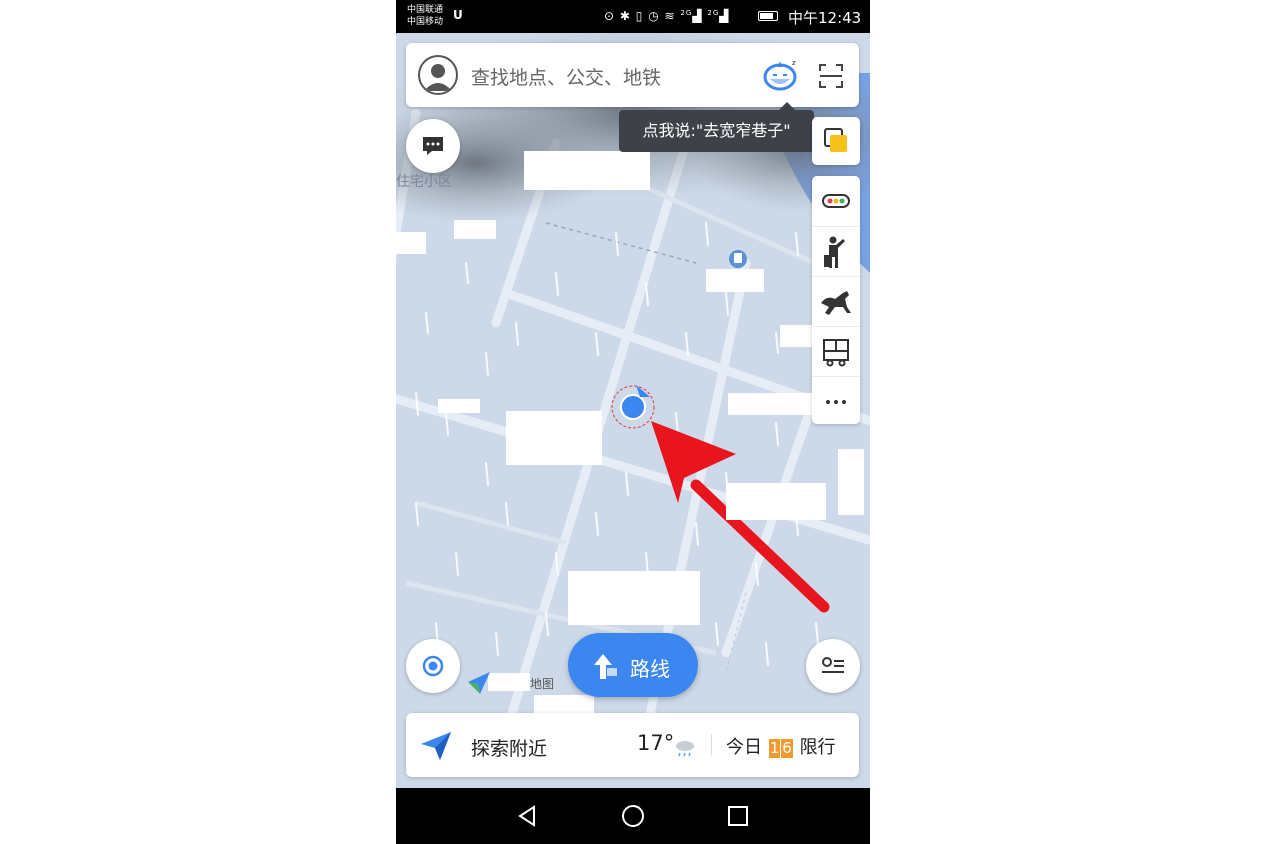  Describe the element at coordinates (711, 745) in the screenshot. I see `divider` at that location.